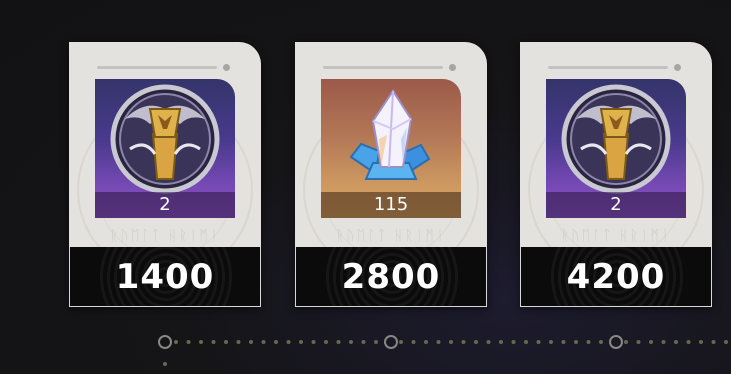 Image resolution: width=731 pixels, height=374 pixels. I want to click on timeline-track-dots, so click(451, 342).